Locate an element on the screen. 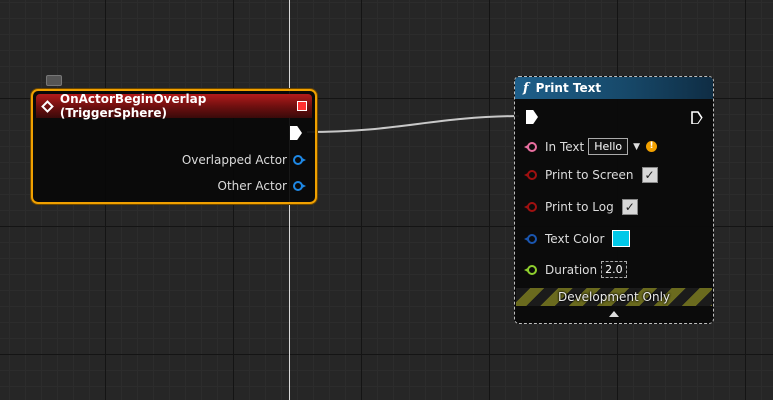 The height and width of the screenshot is (400, 773). input-pin-print-to-log: Print to Log ✓ is located at coordinates (581, 207).